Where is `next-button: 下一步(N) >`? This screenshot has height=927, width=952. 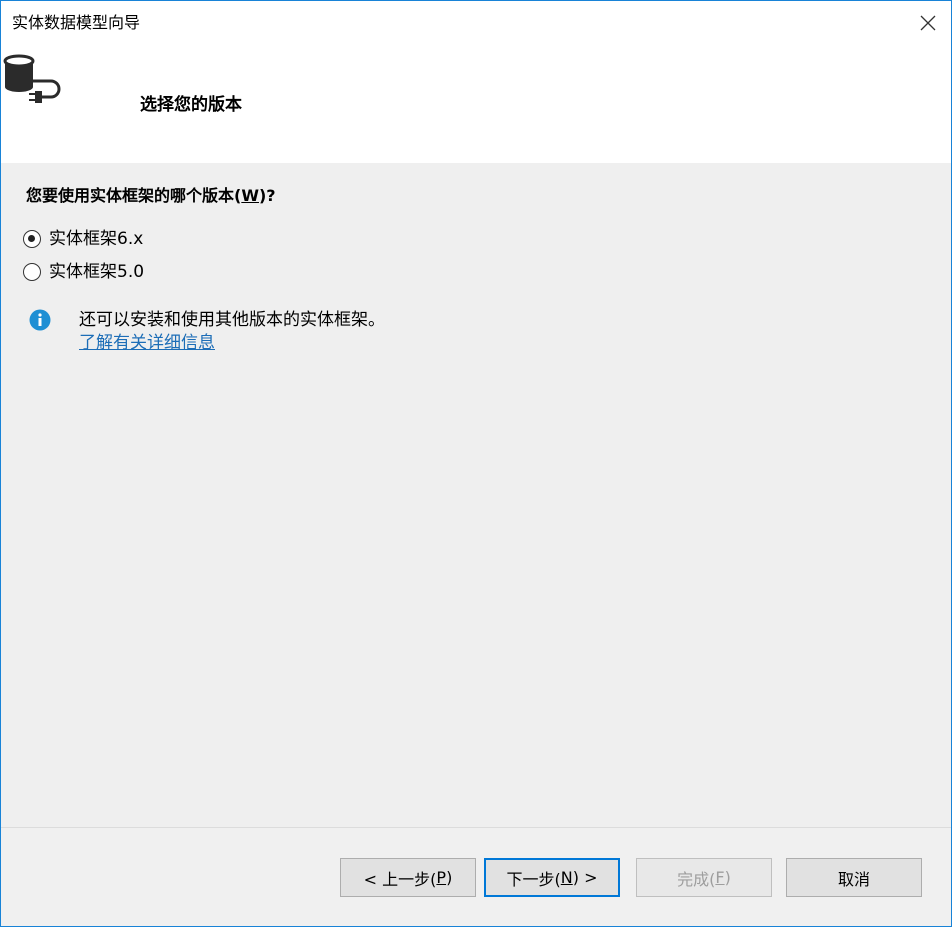
next-button: 下一步(N) > is located at coordinates (552, 877).